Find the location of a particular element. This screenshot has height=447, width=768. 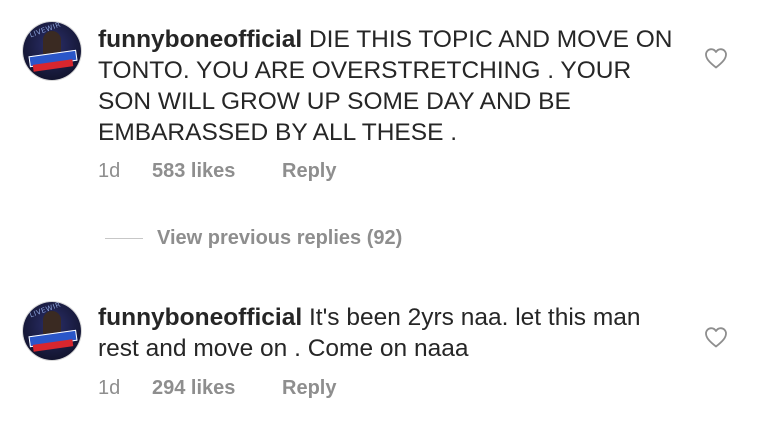

view-previous-replies-label: View previous replies (92) is located at coordinates (279, 238).